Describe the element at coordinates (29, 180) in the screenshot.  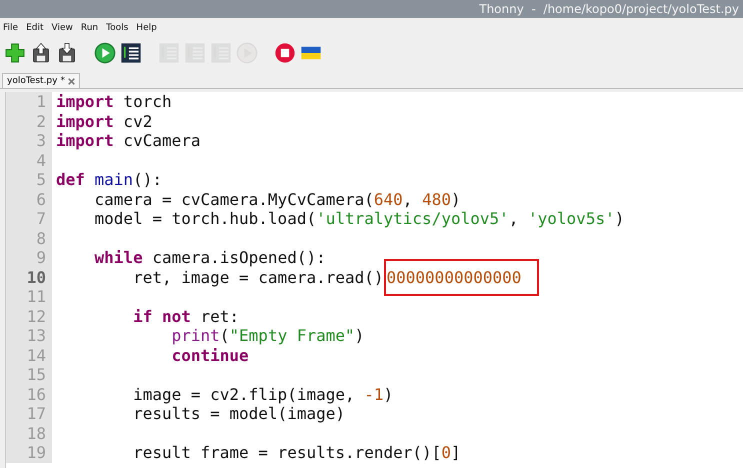
I see `line-number: 5` at that location.